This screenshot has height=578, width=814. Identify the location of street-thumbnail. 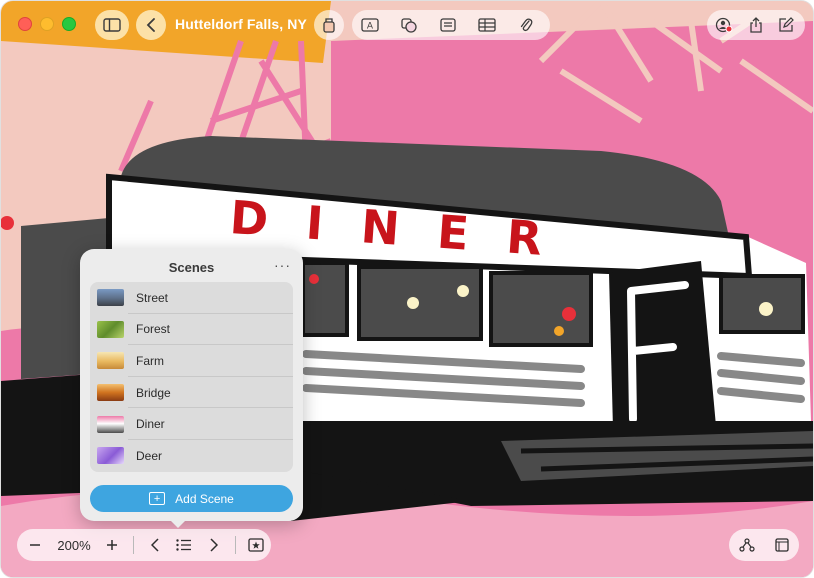
(110, 298).